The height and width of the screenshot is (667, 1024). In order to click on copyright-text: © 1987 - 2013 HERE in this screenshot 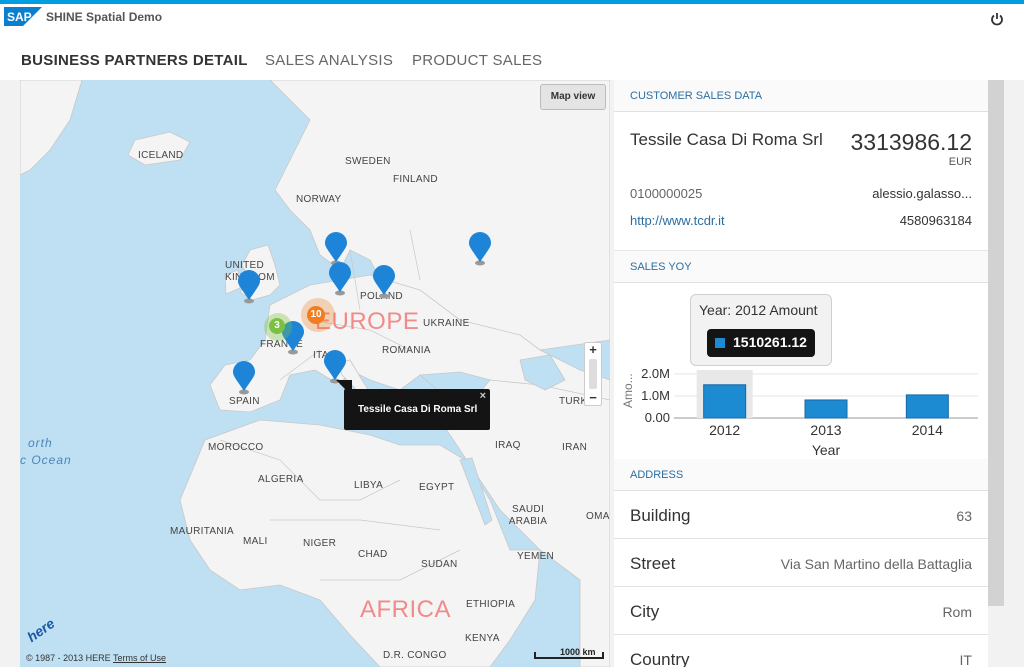, I will do `click(68, 658)`.